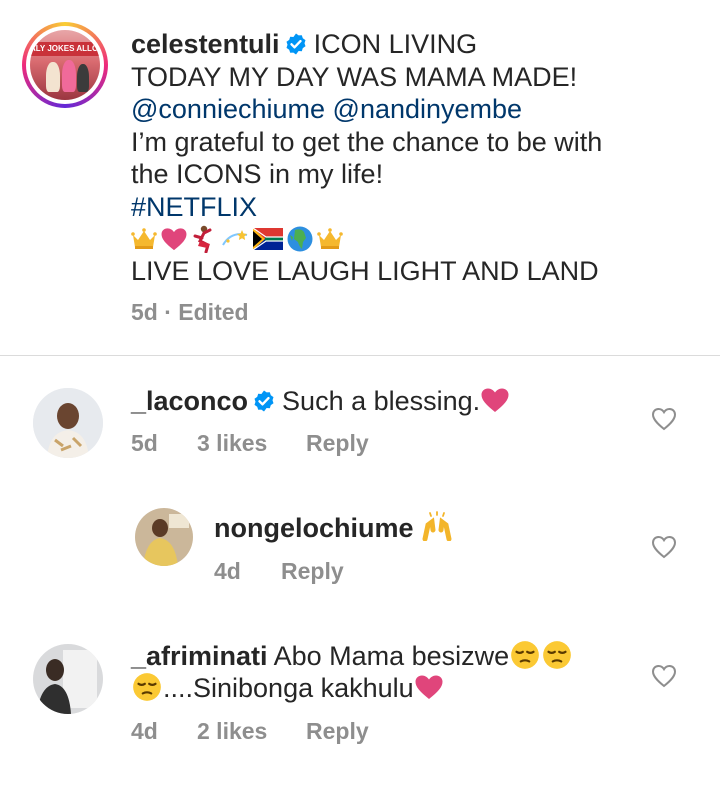 This screenshot has height=802, width=720. What do you see at coordinates (205, 44) in the screenshot?
I see `post-username: celestentuli` at bounding box center [205, 44].